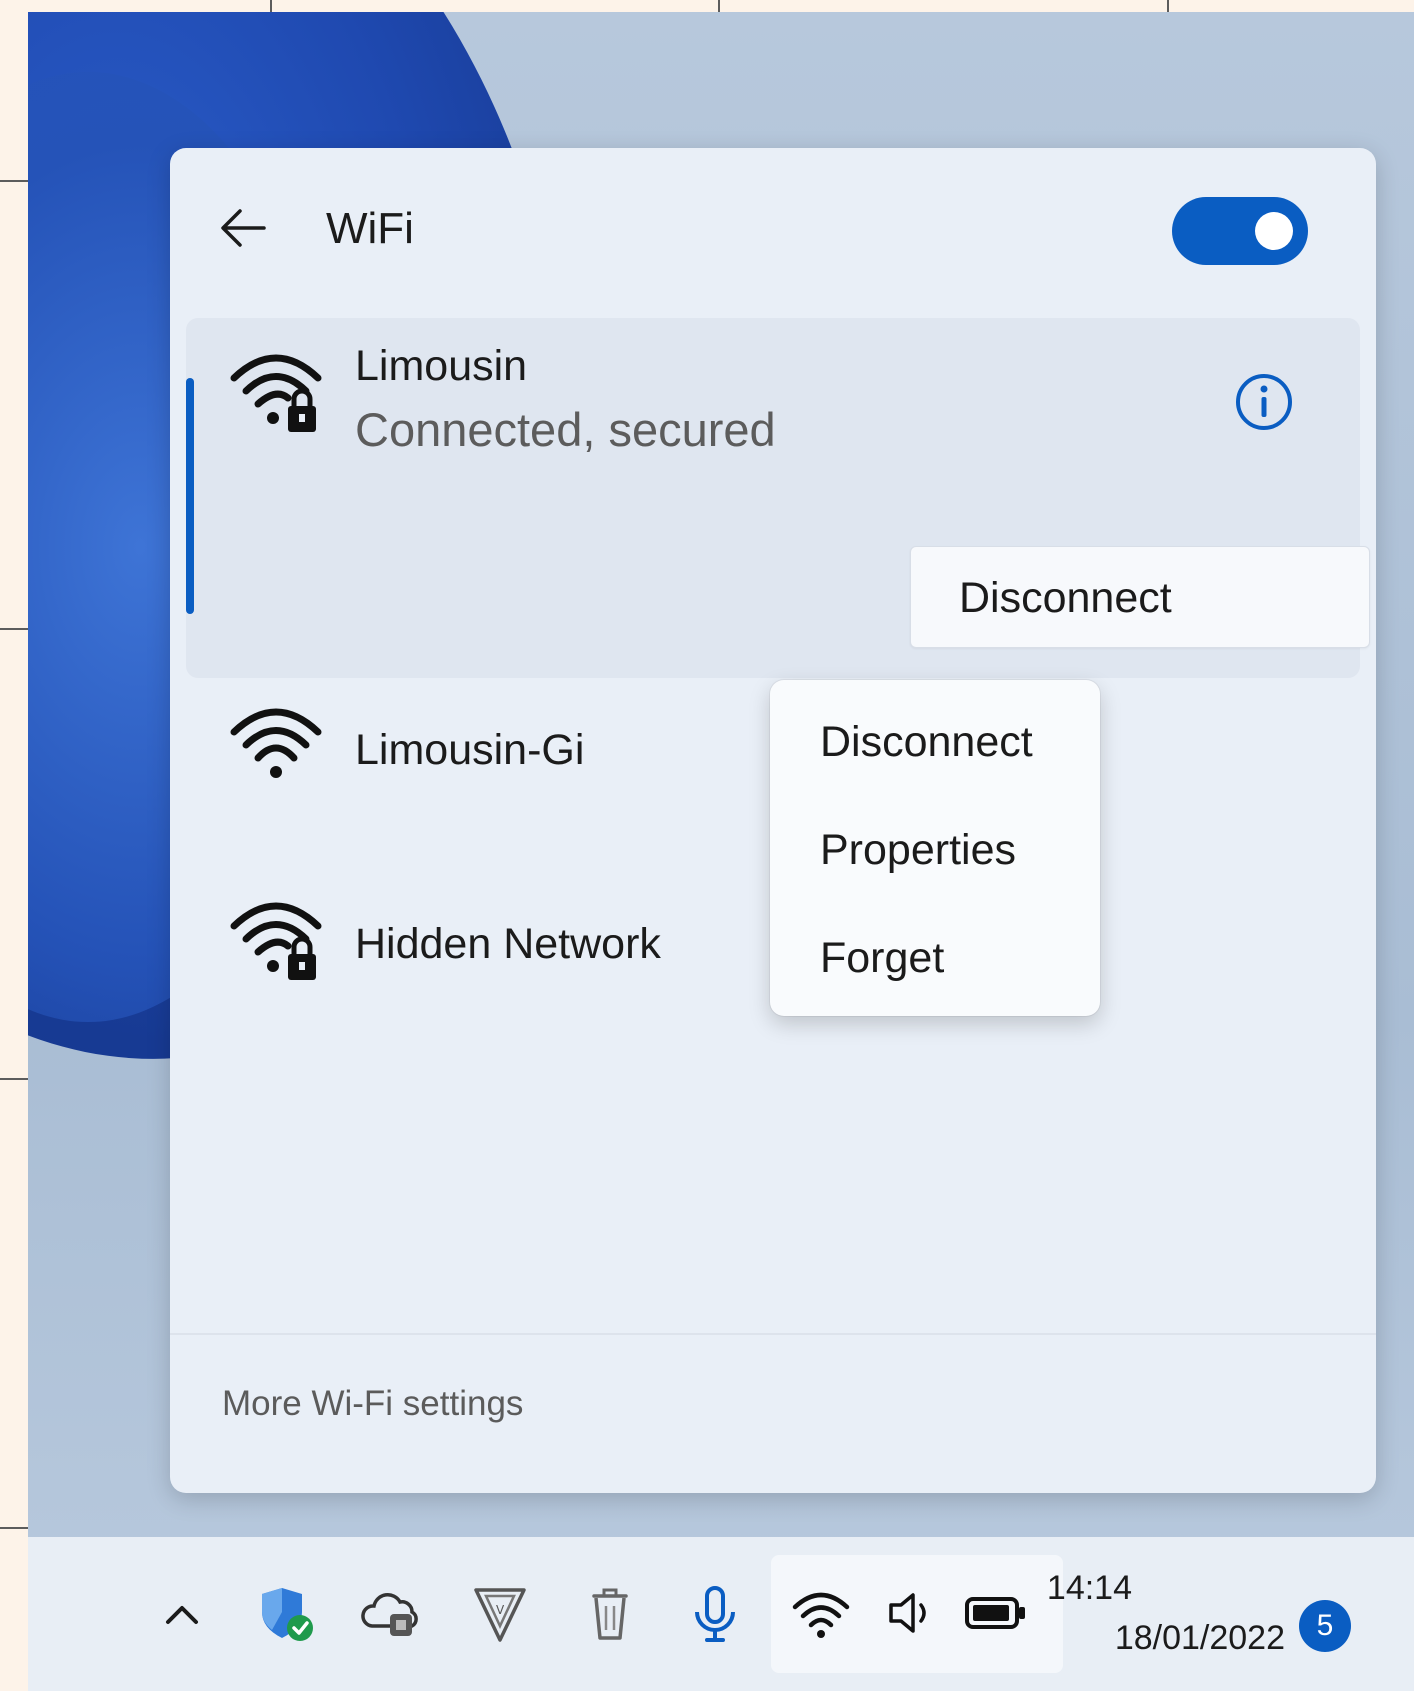  What do you see at coordinates (773, 1334) in the screenshot?
I see `footer-divider` at bounding box center [773, 1334].